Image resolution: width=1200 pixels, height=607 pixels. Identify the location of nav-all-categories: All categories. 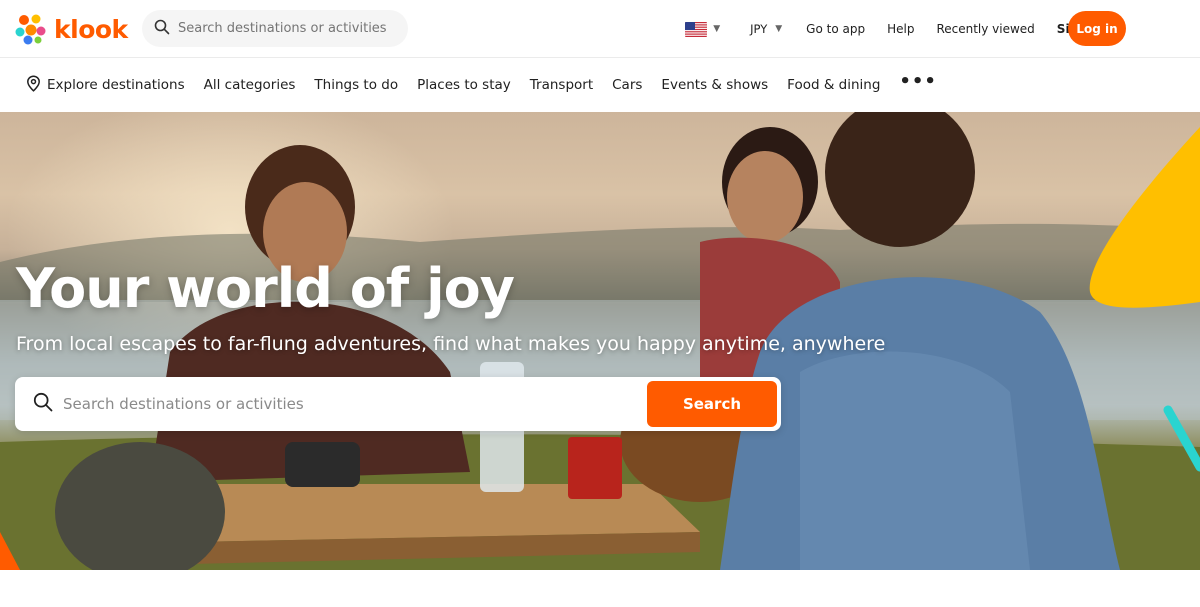
(250, 85).